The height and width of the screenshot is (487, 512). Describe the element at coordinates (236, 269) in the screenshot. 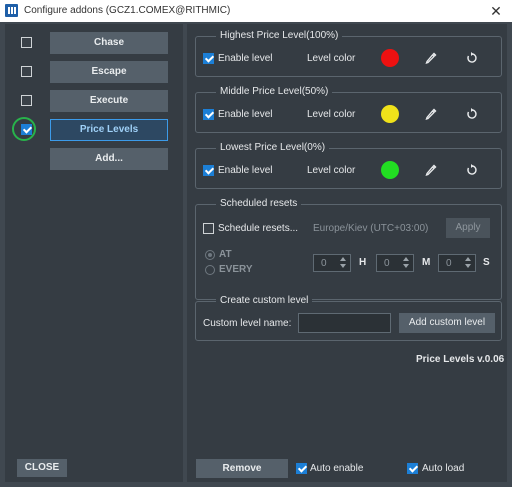

I see `every-label: EVERY` at that location.